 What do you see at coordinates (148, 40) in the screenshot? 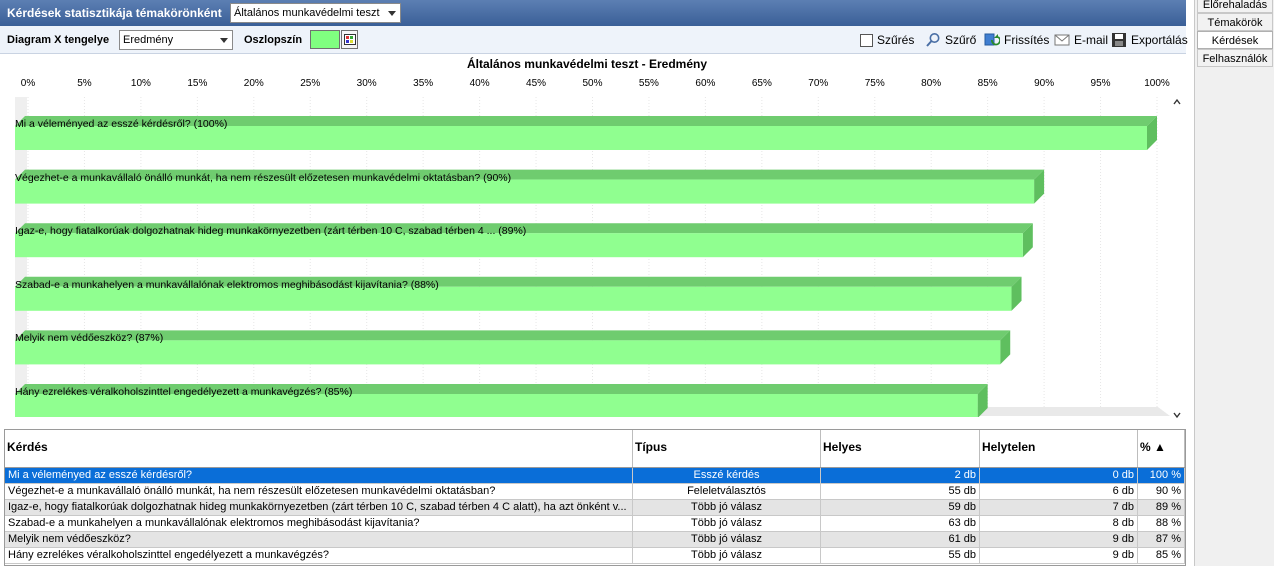
I see `xaxis-select-value: Eredmény` at bounding box center [148, 40].